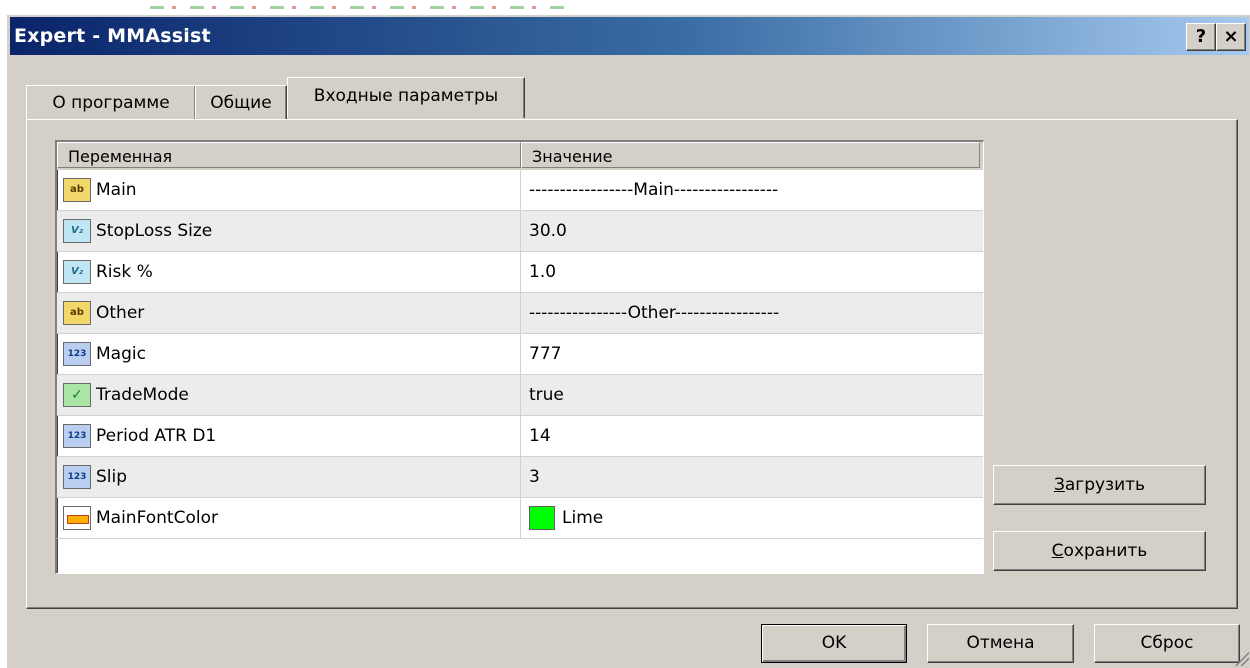 This screenshot has width=1250, height=668. Describe the element at coordinates (750, 313) in the screenshot. I see `value-cell: ----------------Other-----------------` at that location.